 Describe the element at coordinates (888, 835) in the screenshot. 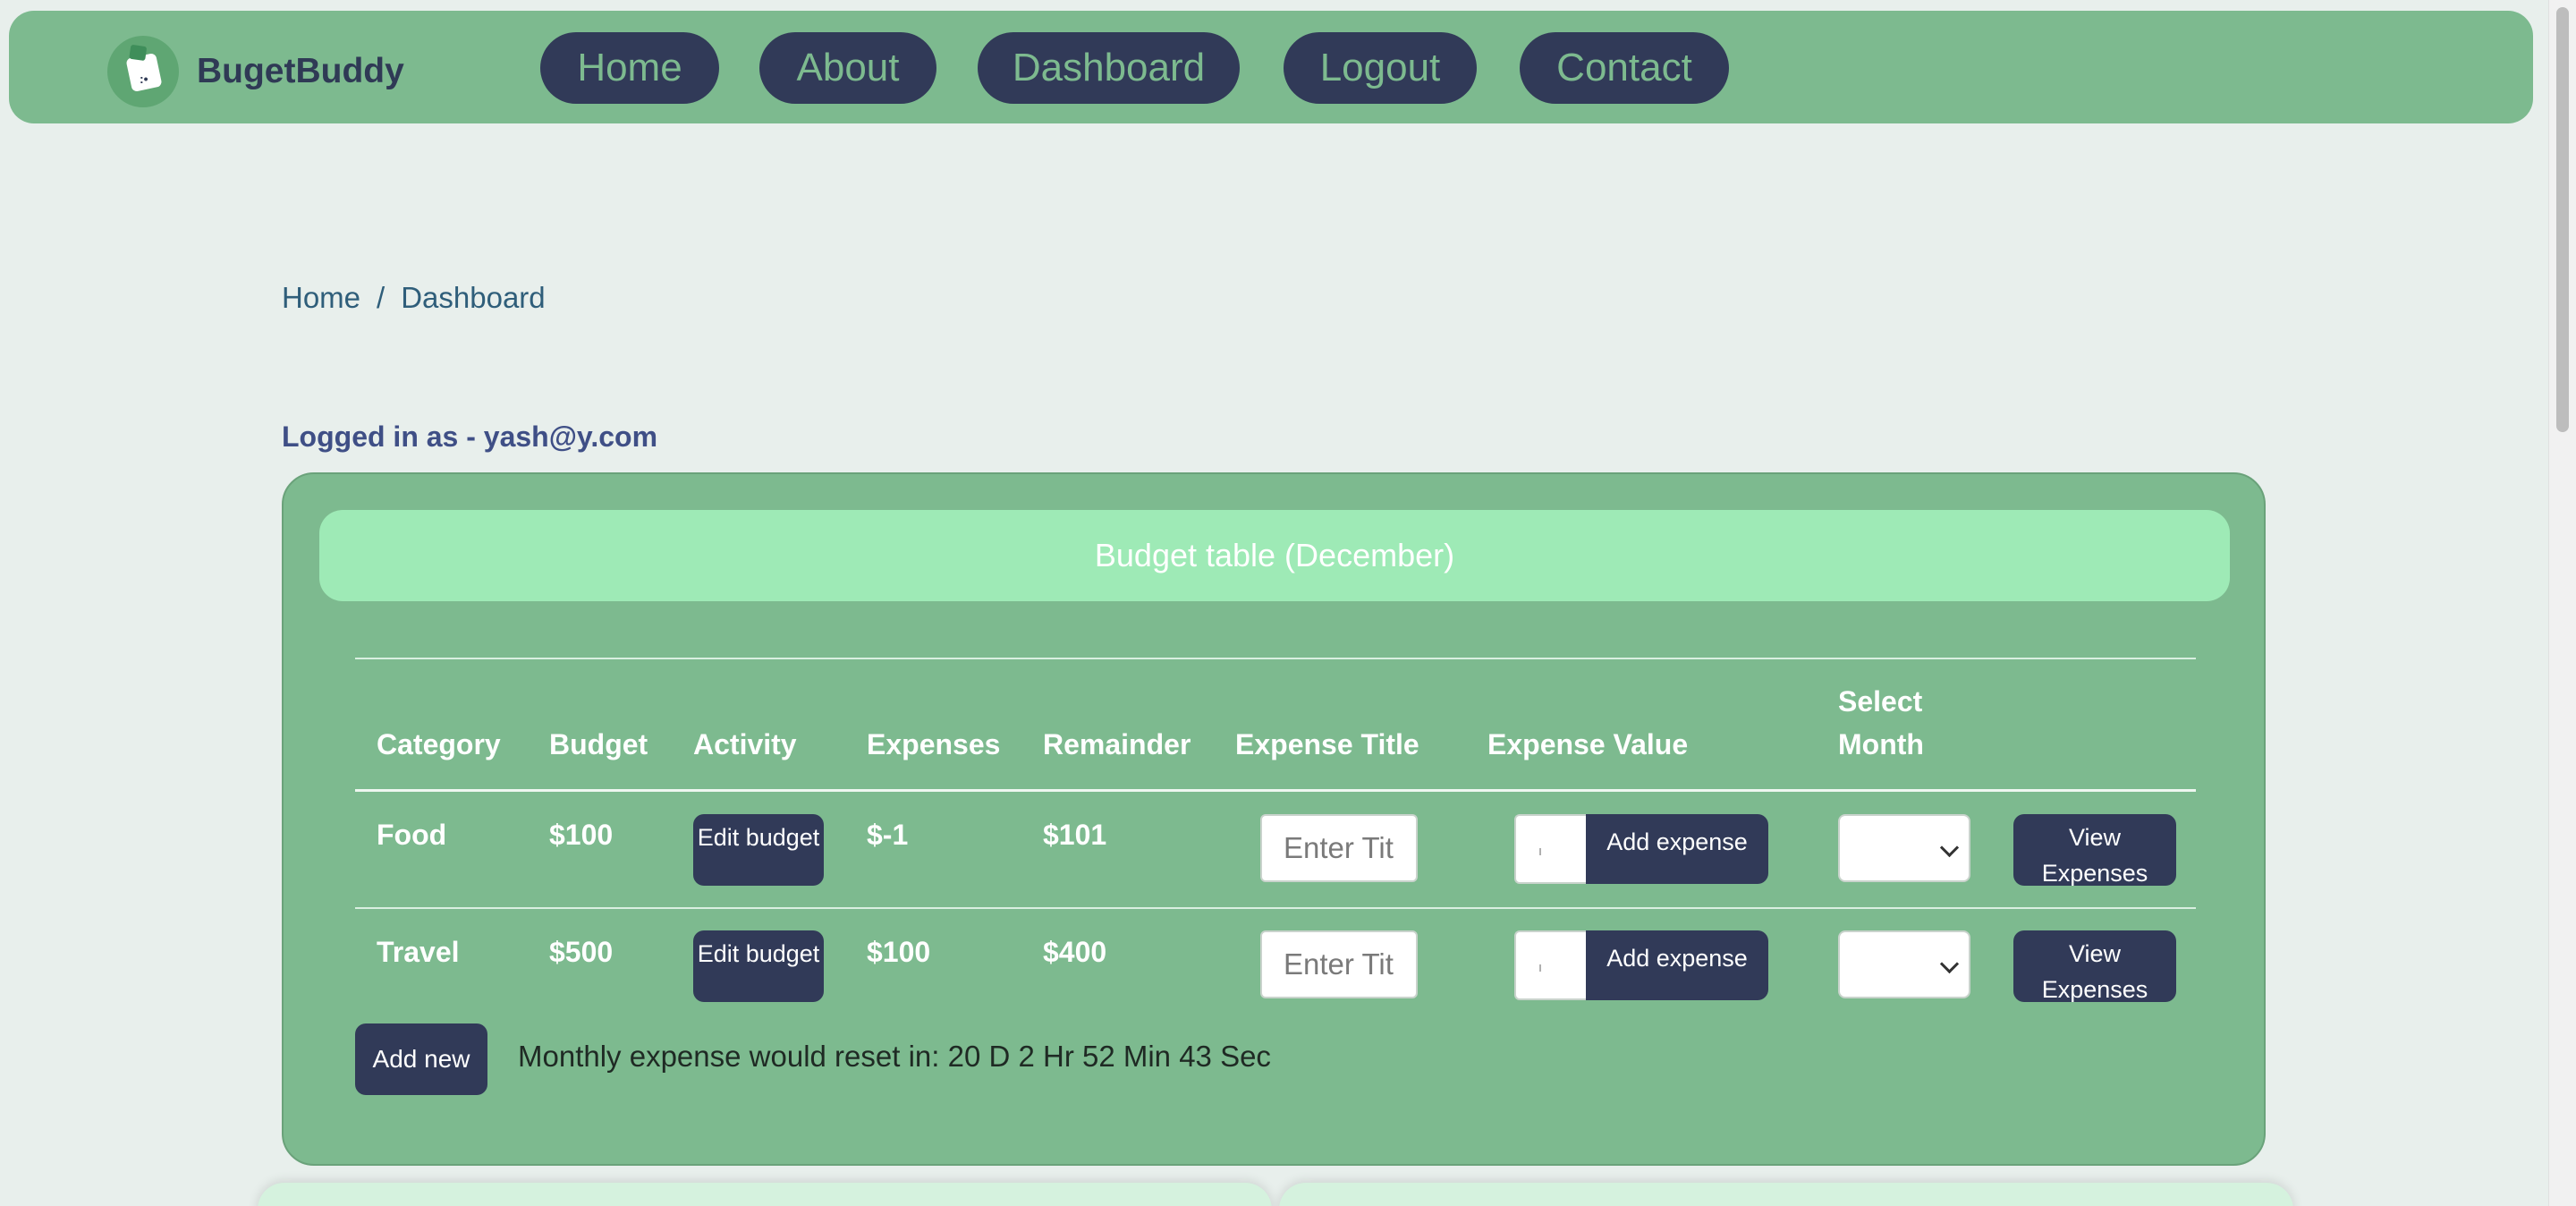

I see `row1-expenses: $-1` at that location.